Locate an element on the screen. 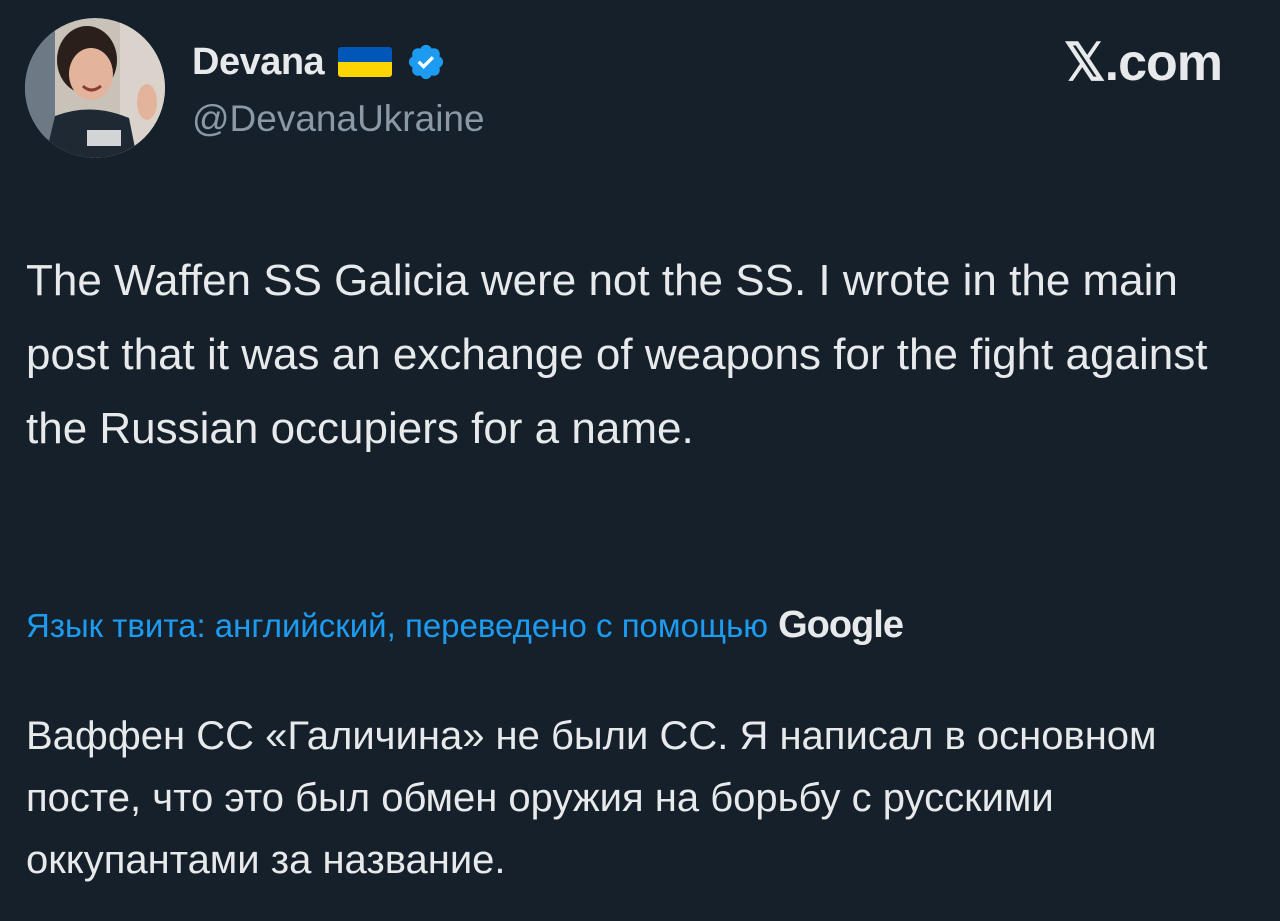  author-avatar is located at coordinates (95, 88).